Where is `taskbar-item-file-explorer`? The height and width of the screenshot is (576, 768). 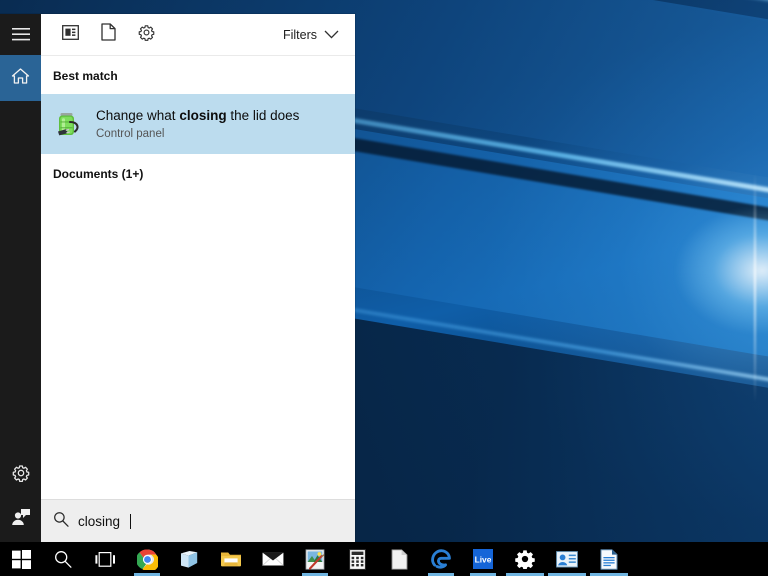 taskbar-item-file-explorer is located at coordinates (231, 559).